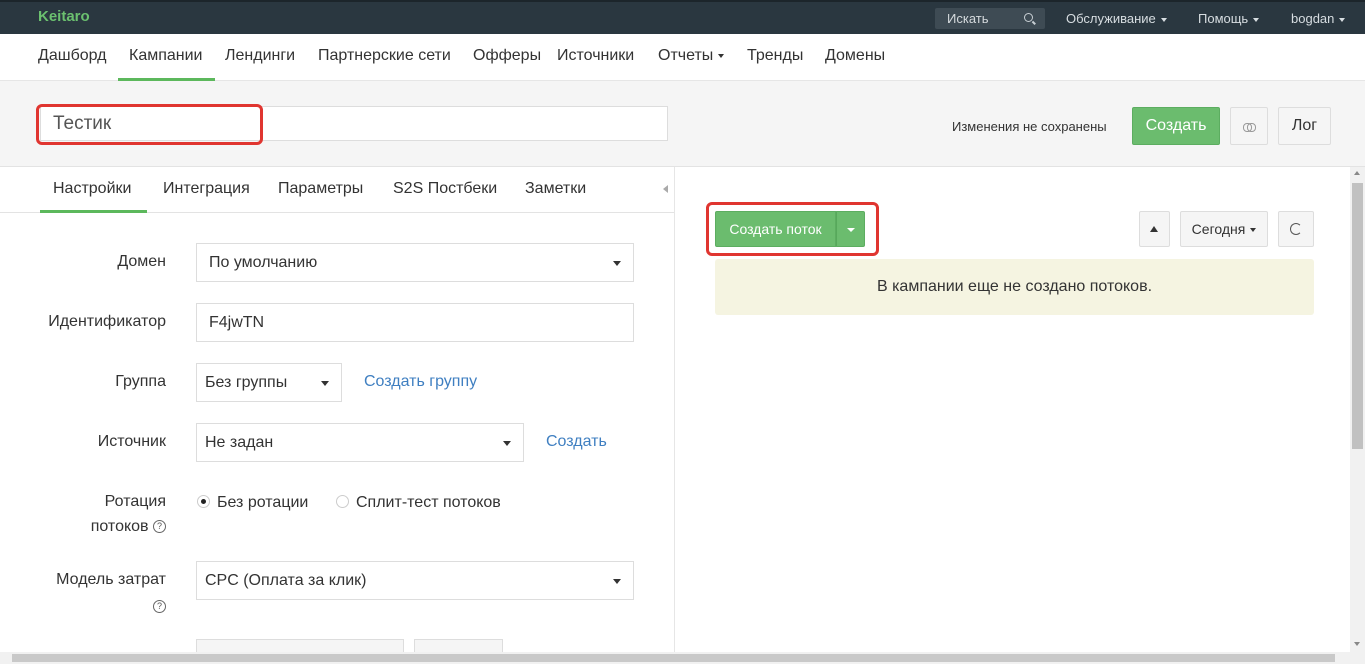 The width and height of the screenshot is (1365, 664). Describe the element at coordinates (576, 442) in the screenshot. I see `create-source-link: Создать` at that location.